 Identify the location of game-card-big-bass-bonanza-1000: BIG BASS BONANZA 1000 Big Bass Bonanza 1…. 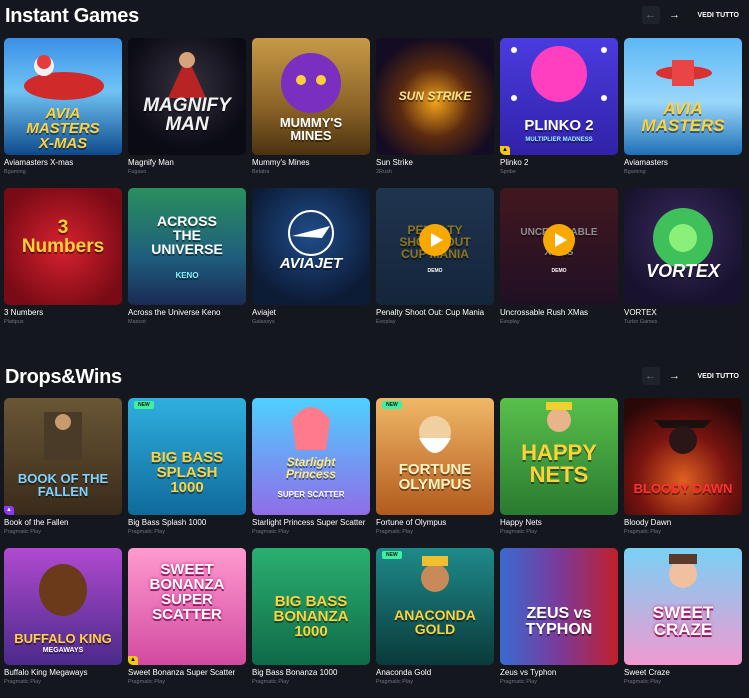
(311, 623).